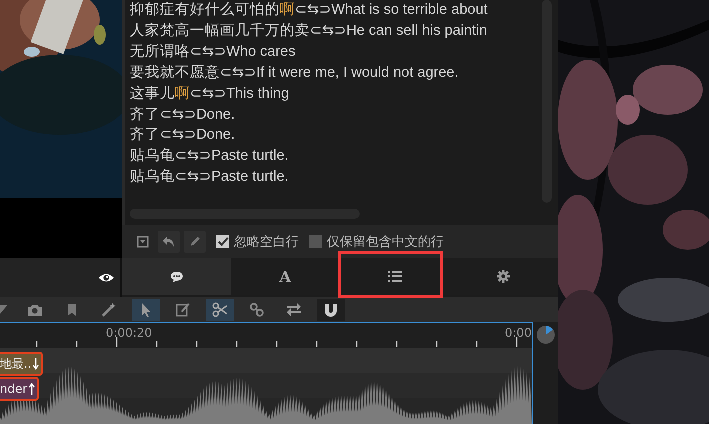 The image size is (709, 424). I want to click on magnet-icon, so click(331, 310).